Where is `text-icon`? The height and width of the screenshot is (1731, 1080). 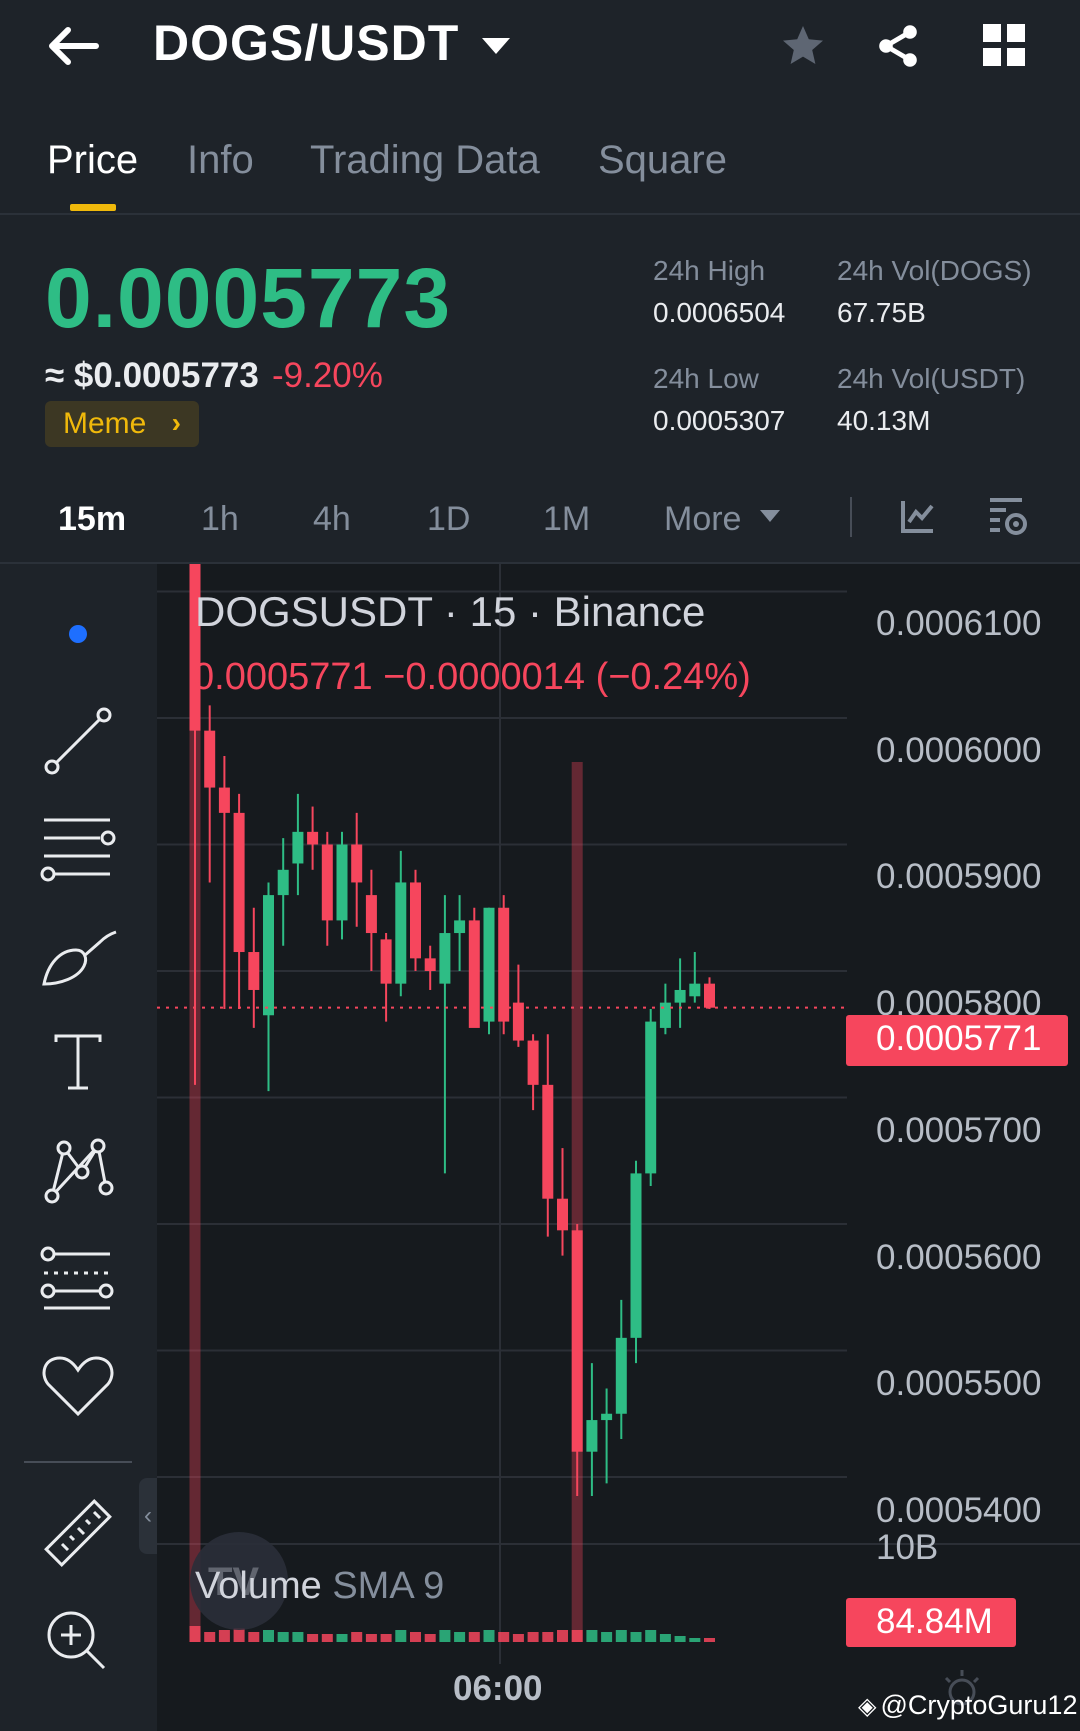
text-icon is located at coordinates (78, 1062).